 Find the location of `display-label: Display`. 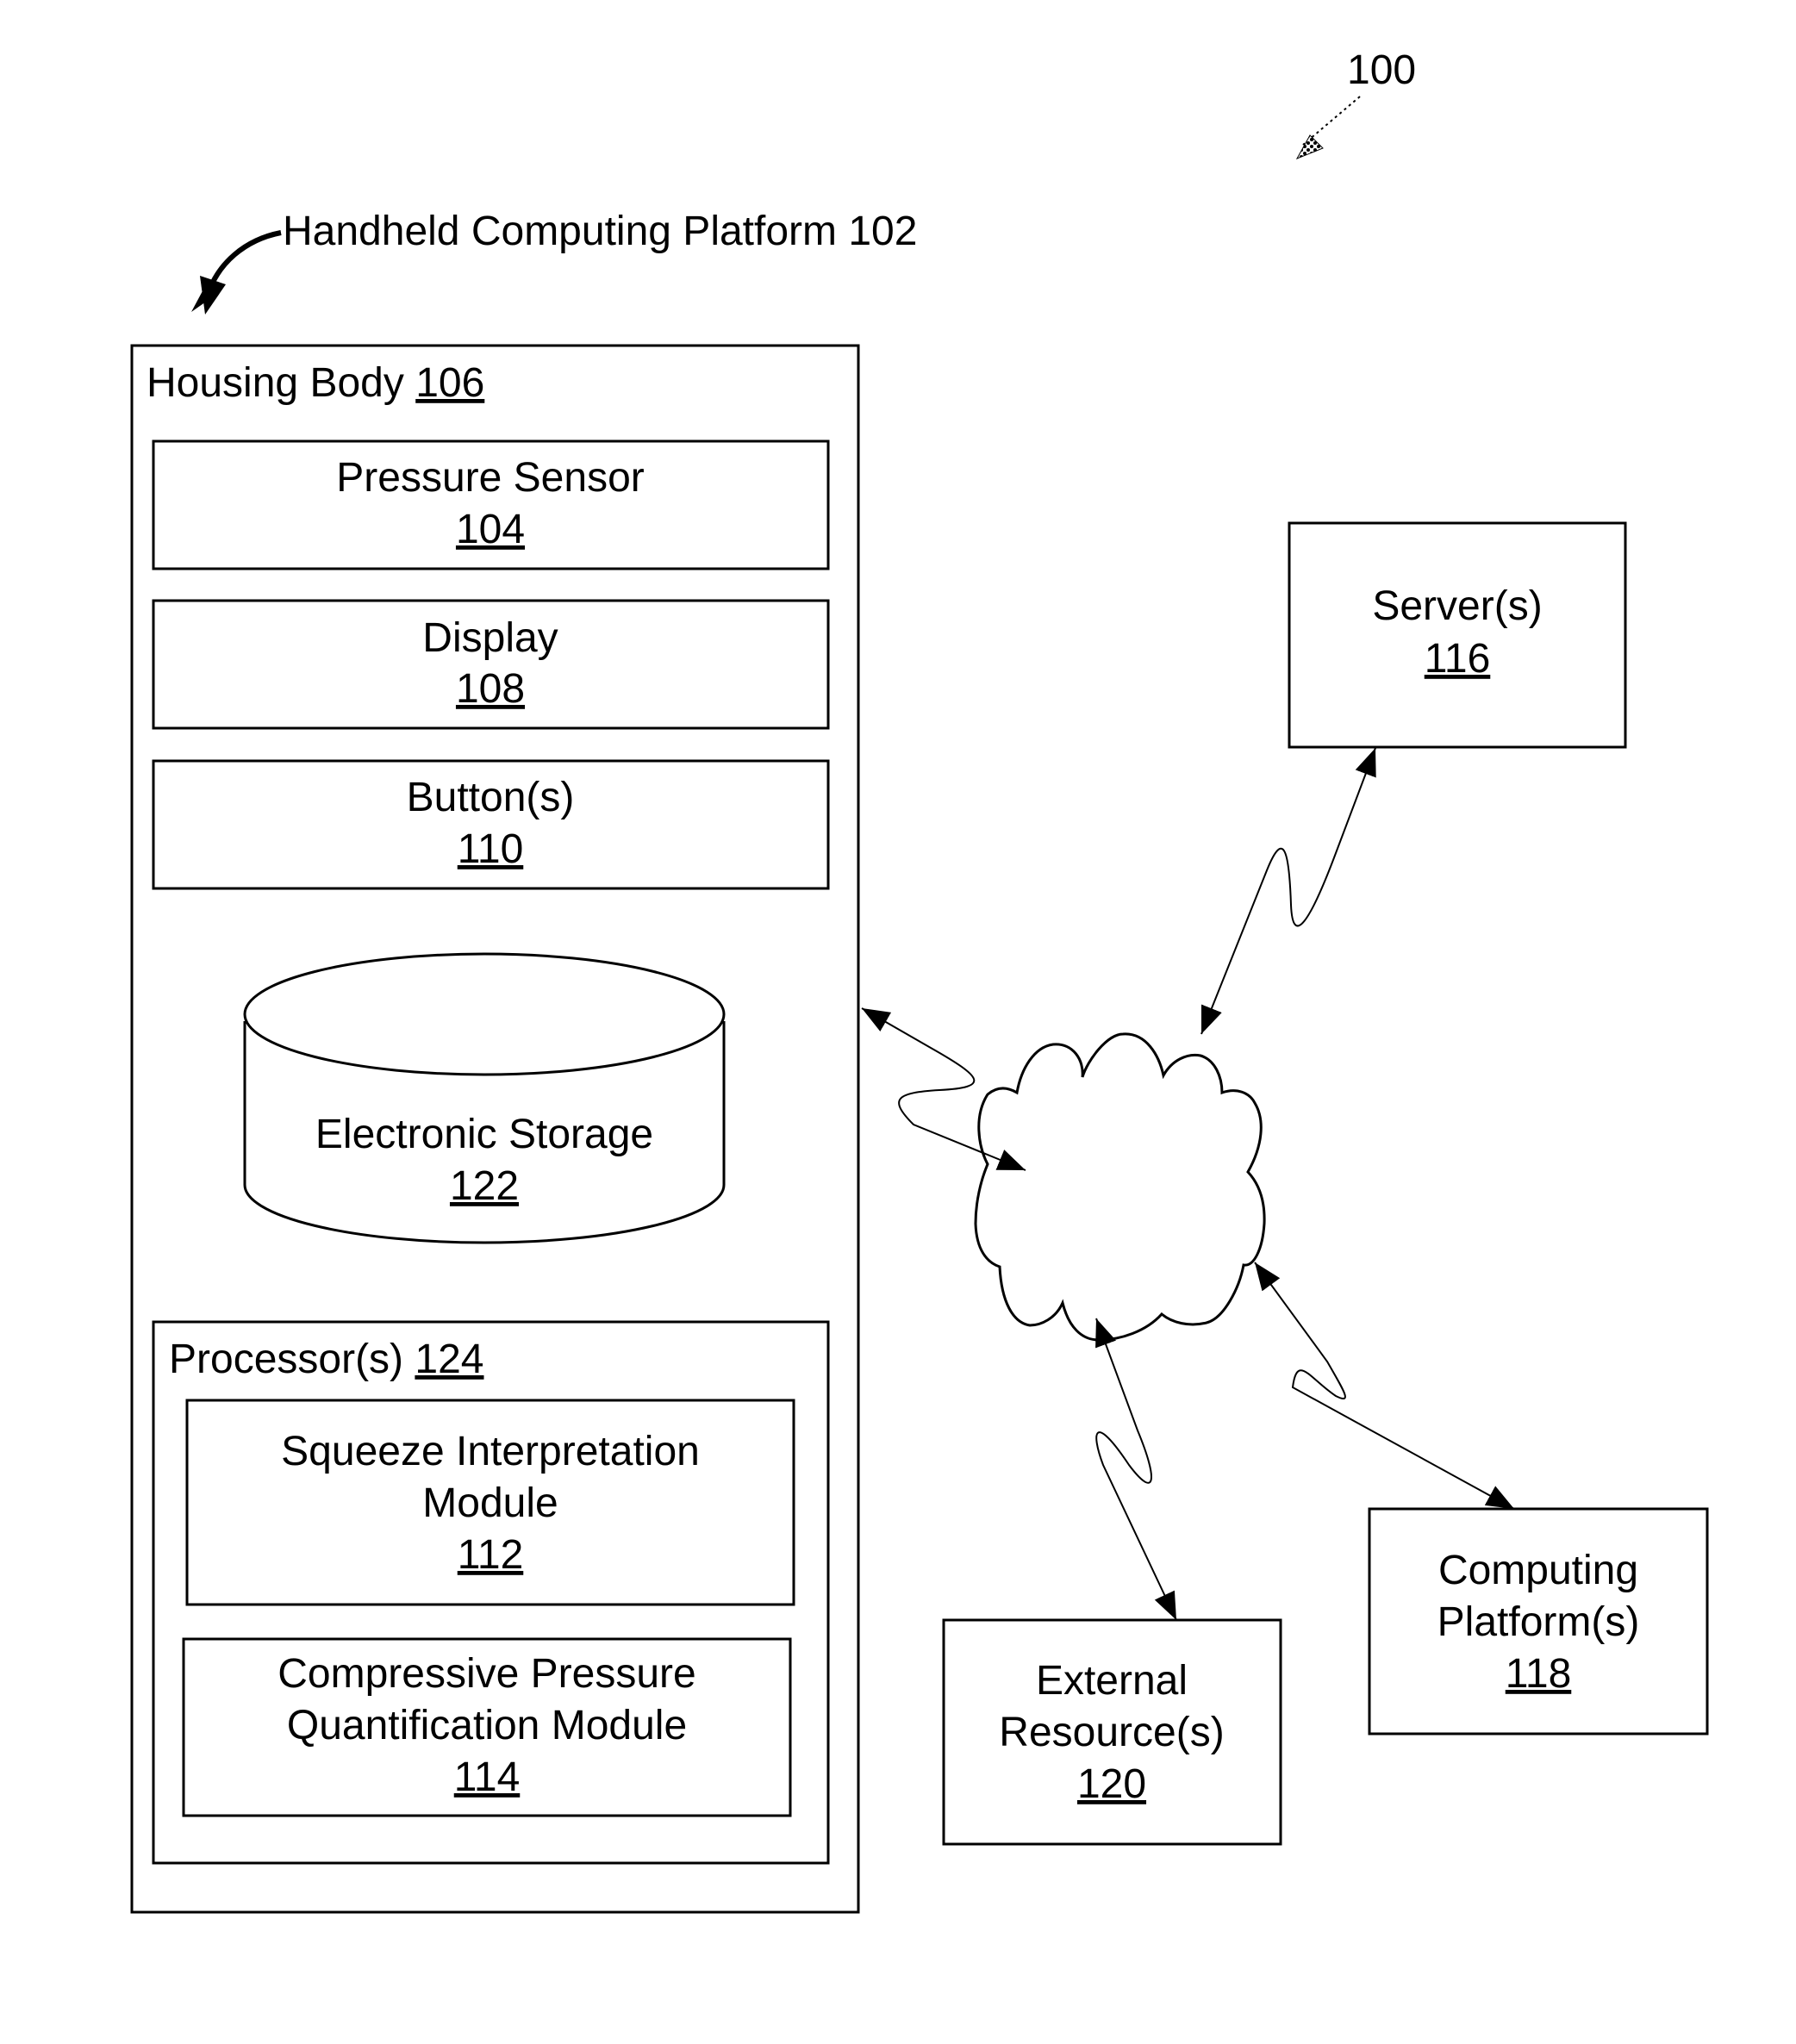

display-label: Display is located at coordinates (490, 638).